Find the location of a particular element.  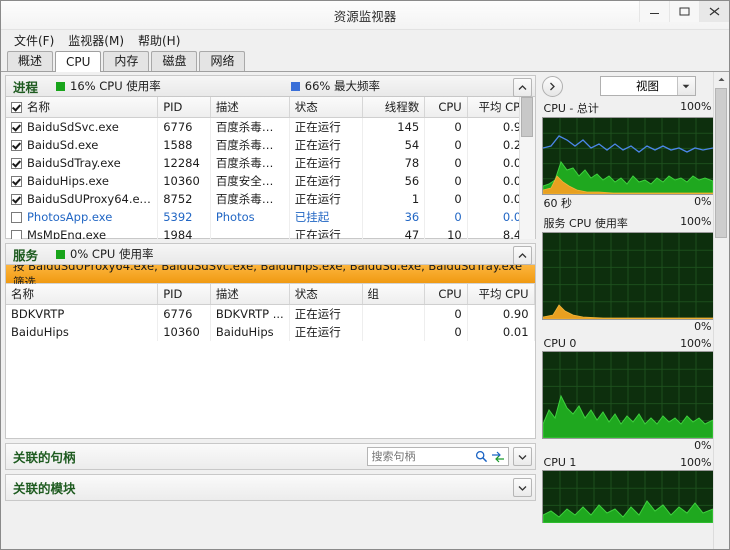

table-row: PhotosApp.exe 5392 Photos 已挂起 36 0 0.00 is located at coordinates (270, 217).